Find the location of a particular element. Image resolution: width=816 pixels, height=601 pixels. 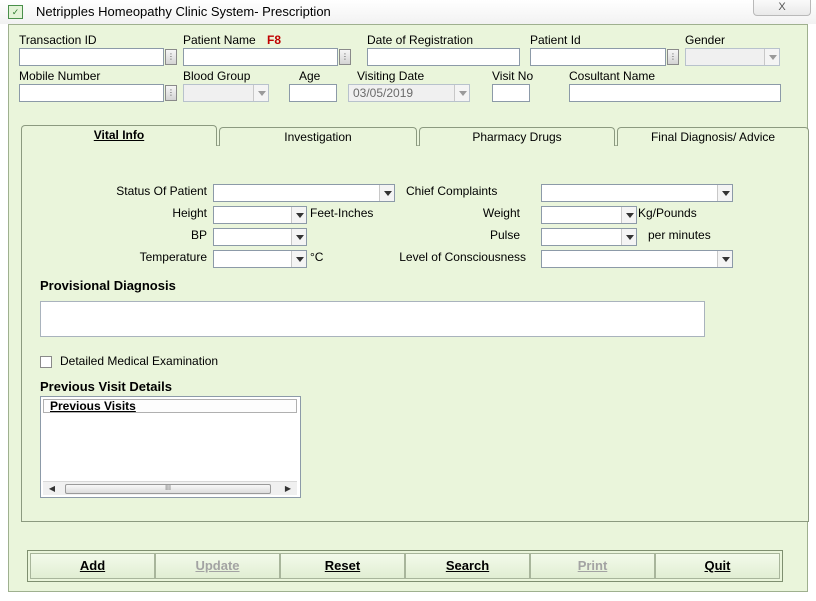

pulse-label: Pulse is located at coordinates (504, 235).